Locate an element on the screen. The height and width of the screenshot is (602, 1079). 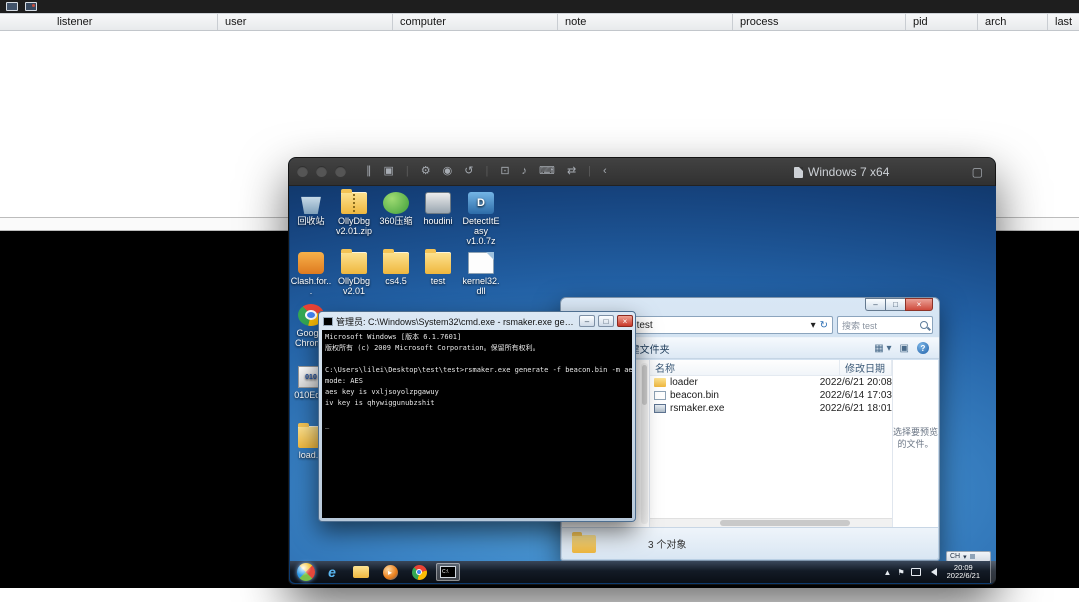
desktop-icon-recycle-bin: 回收站 is located at coordinates (311, 209).